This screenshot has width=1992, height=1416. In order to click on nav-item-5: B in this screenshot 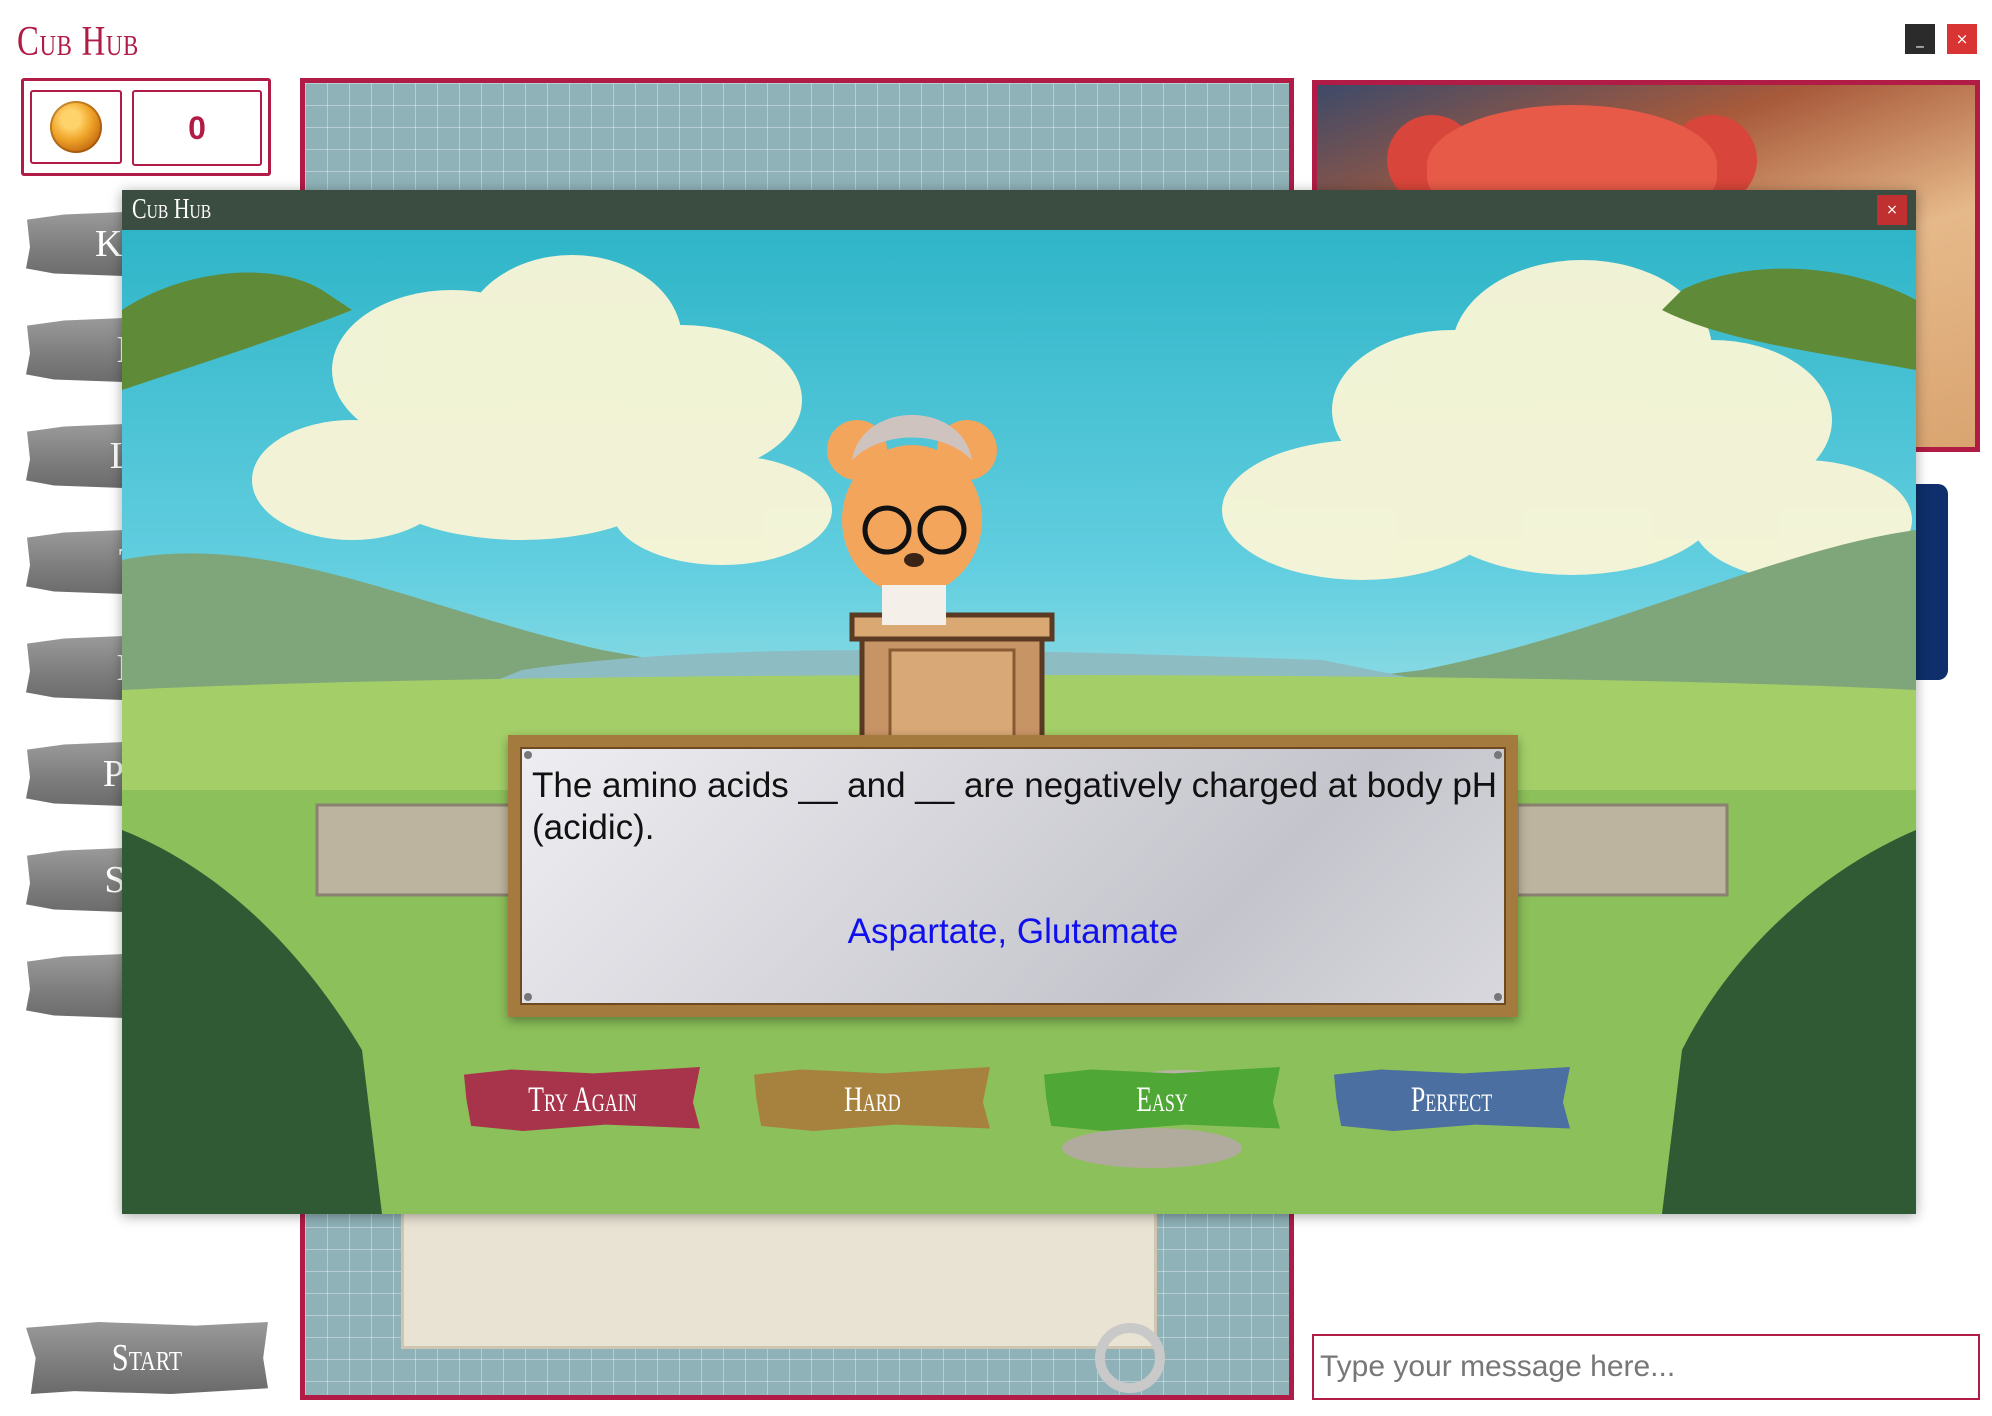, I will do `click(75, 668)`.